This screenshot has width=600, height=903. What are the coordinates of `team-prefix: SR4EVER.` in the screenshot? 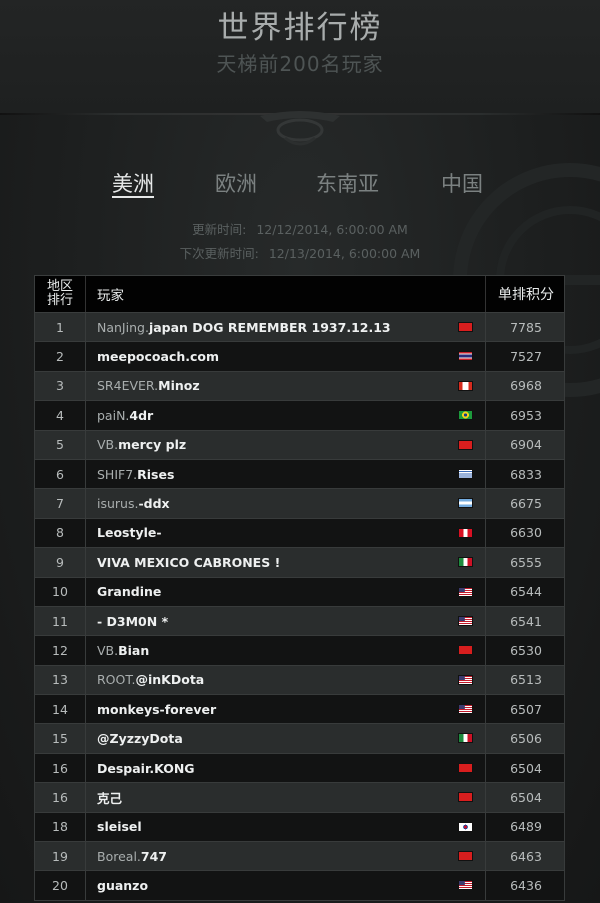 It's located at (128, 386).